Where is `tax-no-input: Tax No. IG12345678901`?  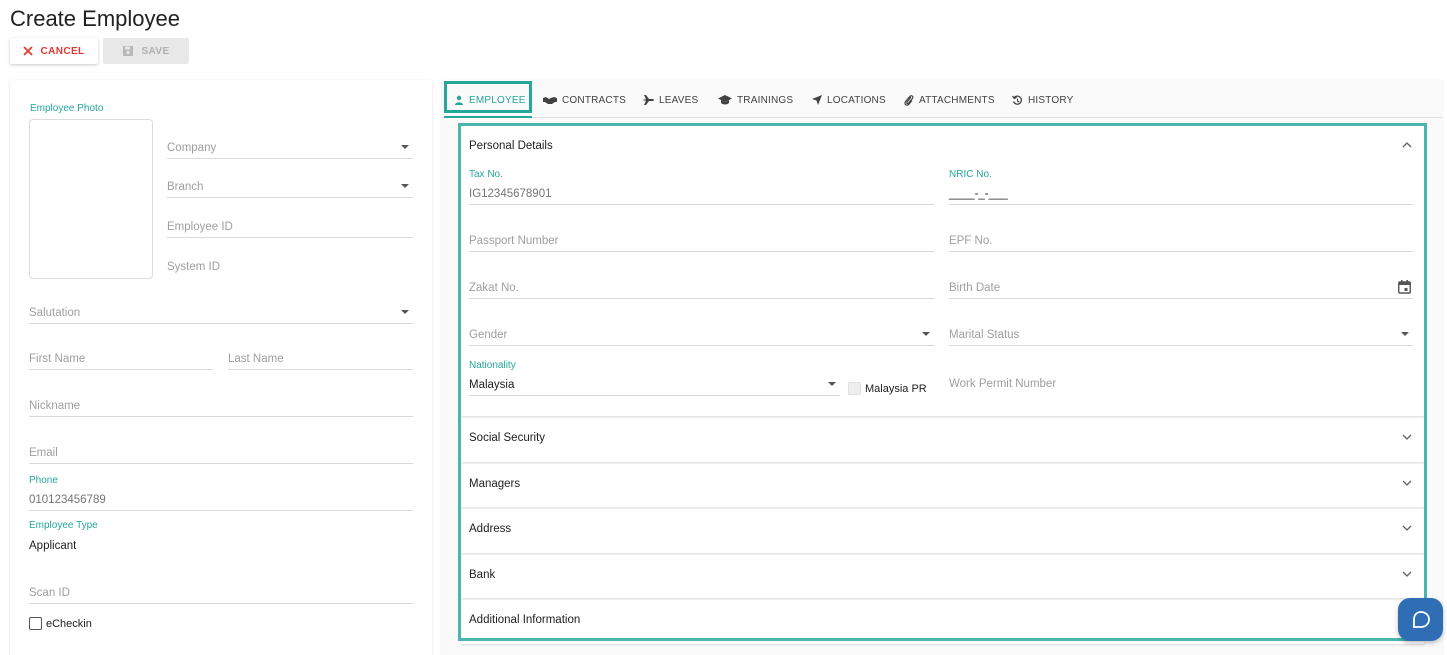
tax-no-input: Tax No. IG12345678901 is located at coordinates (701, 187).